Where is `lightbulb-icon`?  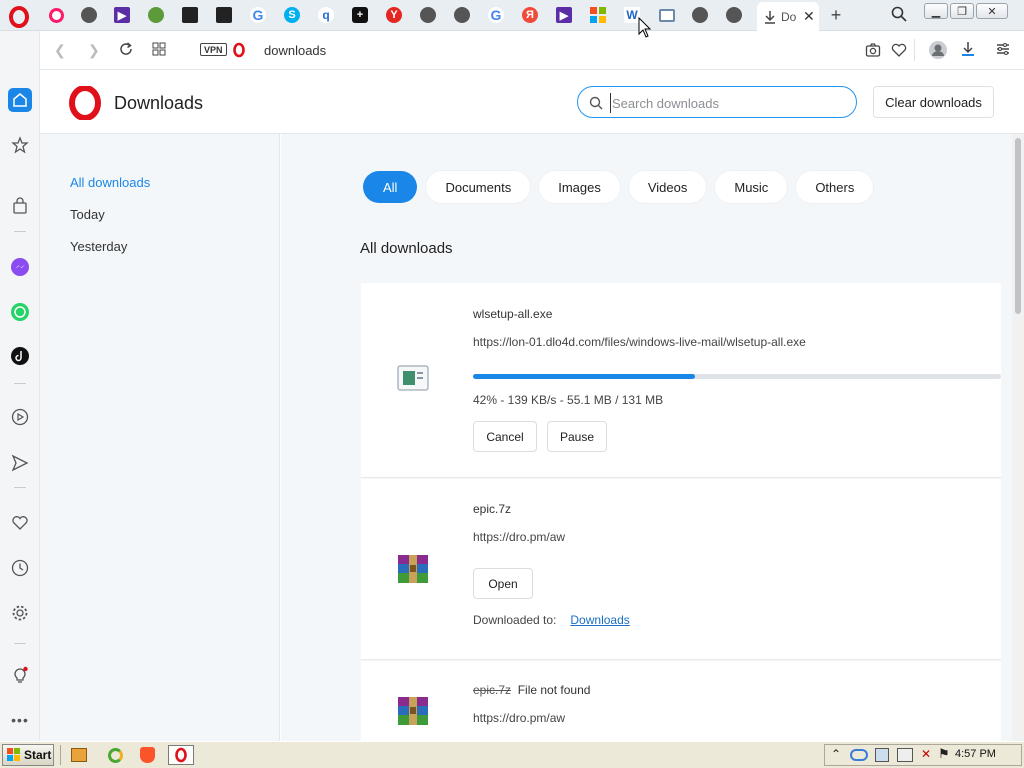 lightbulb-icon is located at coordinates (21, 674).